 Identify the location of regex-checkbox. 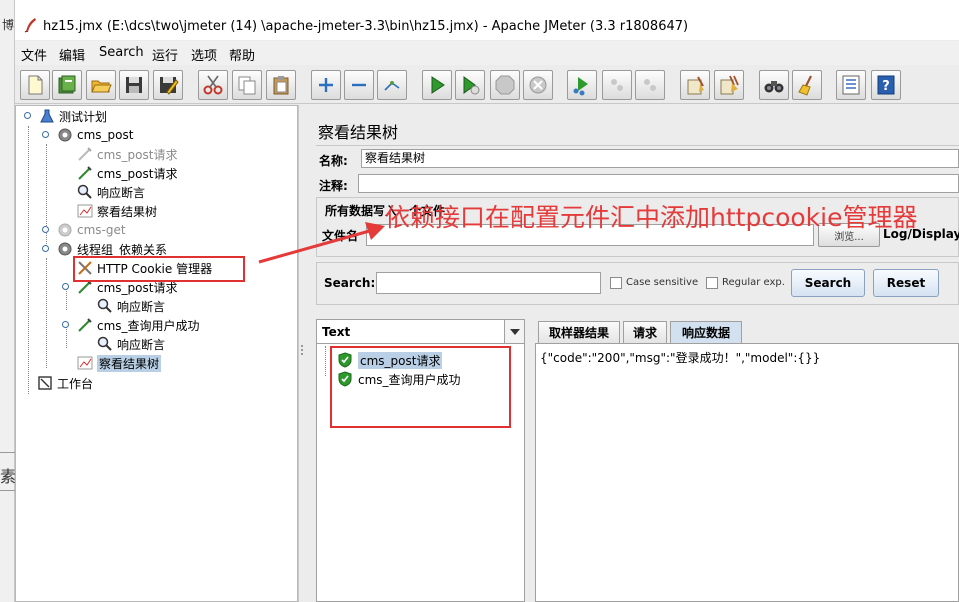
(712, 283).